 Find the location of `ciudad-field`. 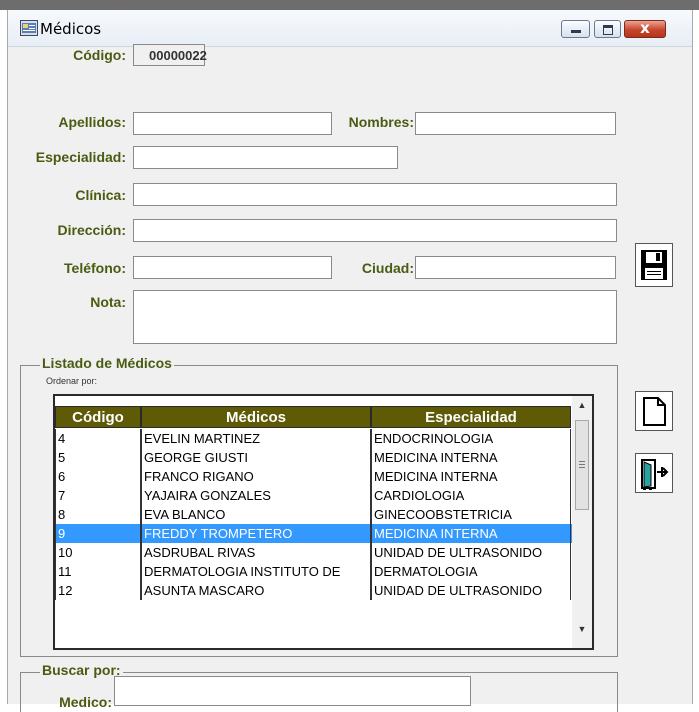

ciudad-field is located at coordinates (515, 267).